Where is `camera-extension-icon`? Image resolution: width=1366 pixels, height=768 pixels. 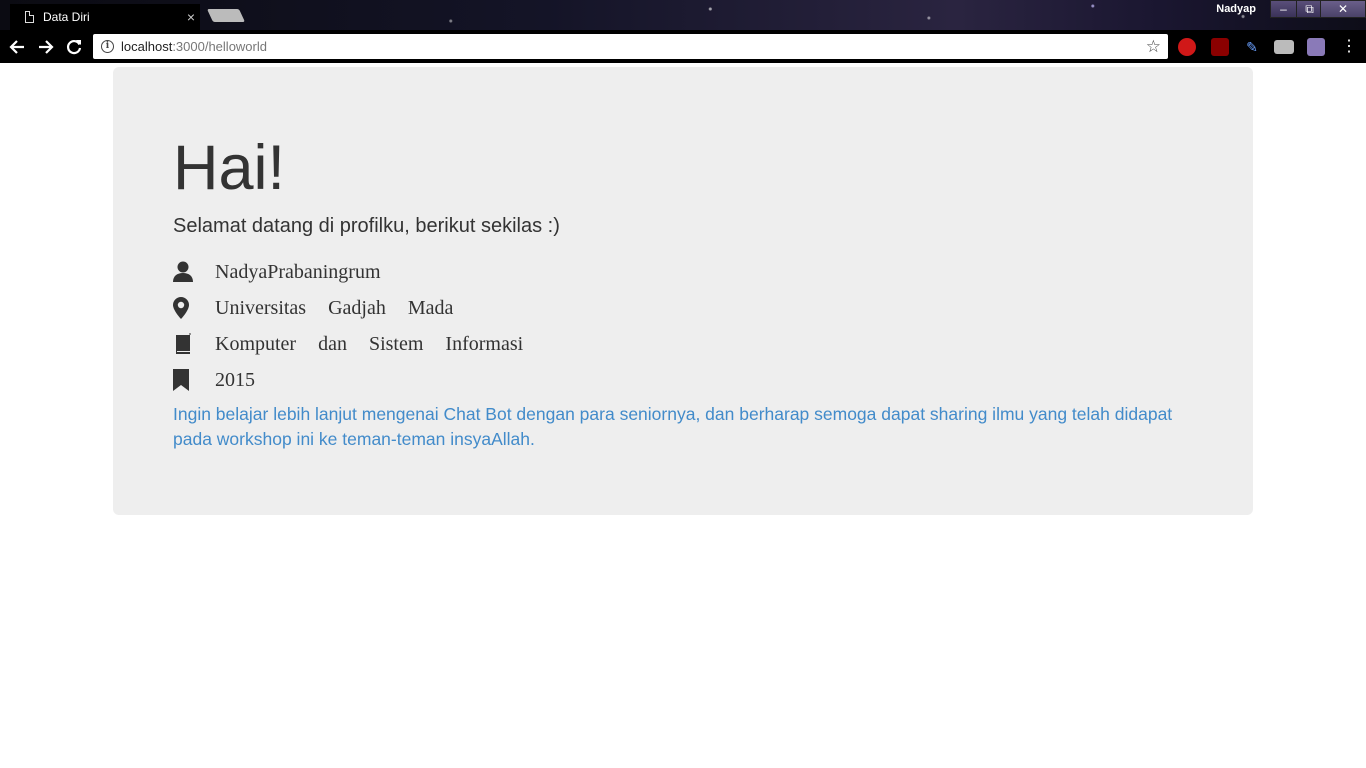 camera-extension-icon is located at coordinates (1284, 47).